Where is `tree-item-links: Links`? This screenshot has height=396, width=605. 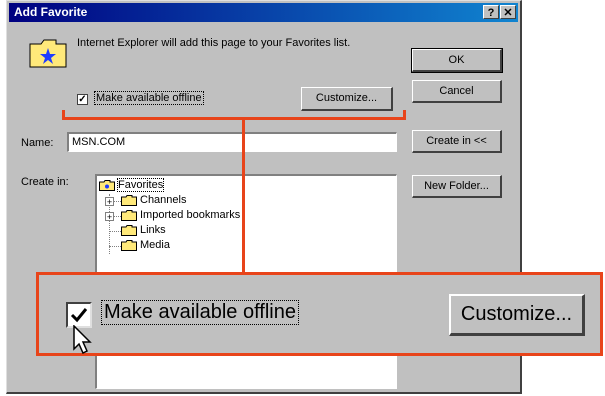
tree-item-links: Links is located at coordinates (143, 230).